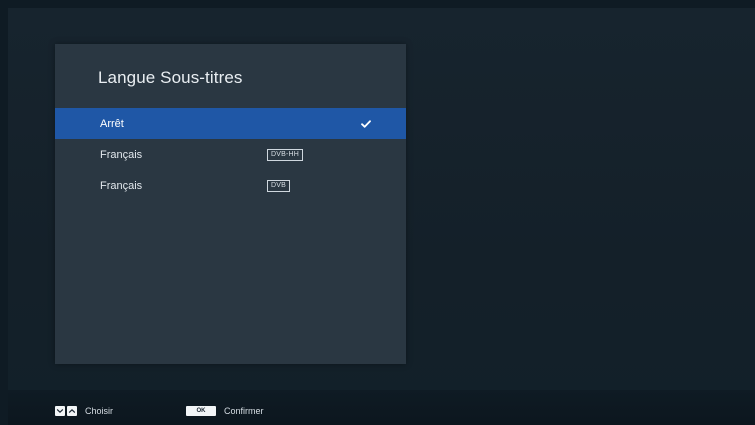  I want to click on option-french-dvb-hh: Français DVB-HH, so click(230, 154).